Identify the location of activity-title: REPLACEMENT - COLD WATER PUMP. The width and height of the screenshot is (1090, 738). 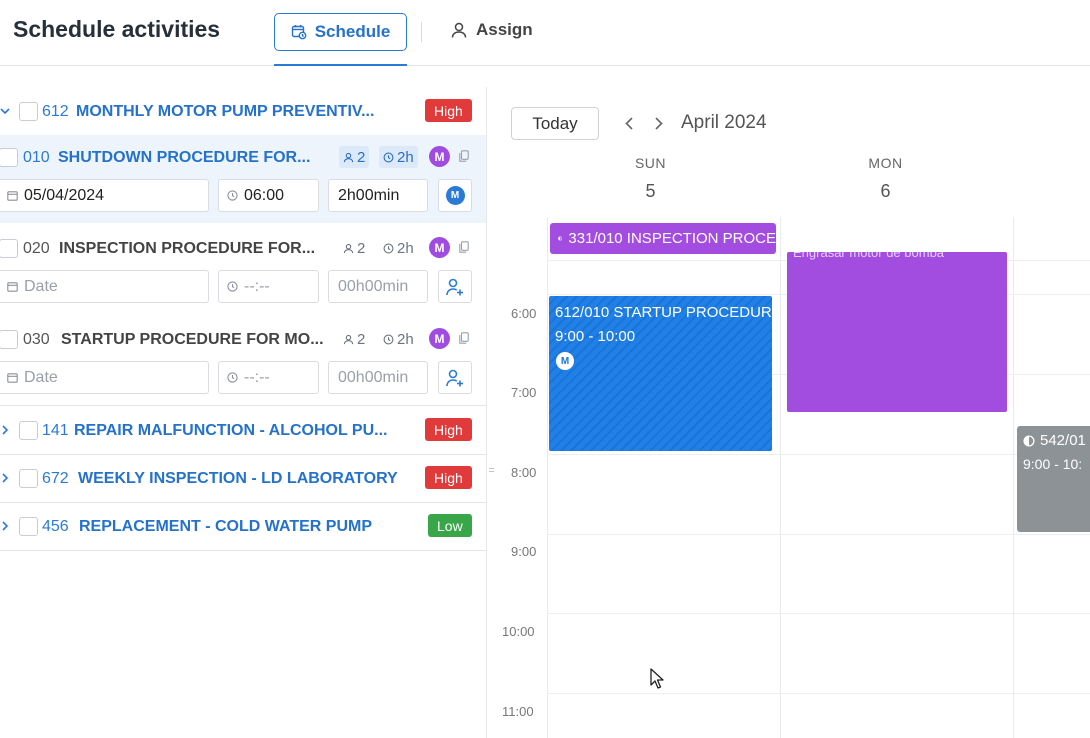
(226, 526).